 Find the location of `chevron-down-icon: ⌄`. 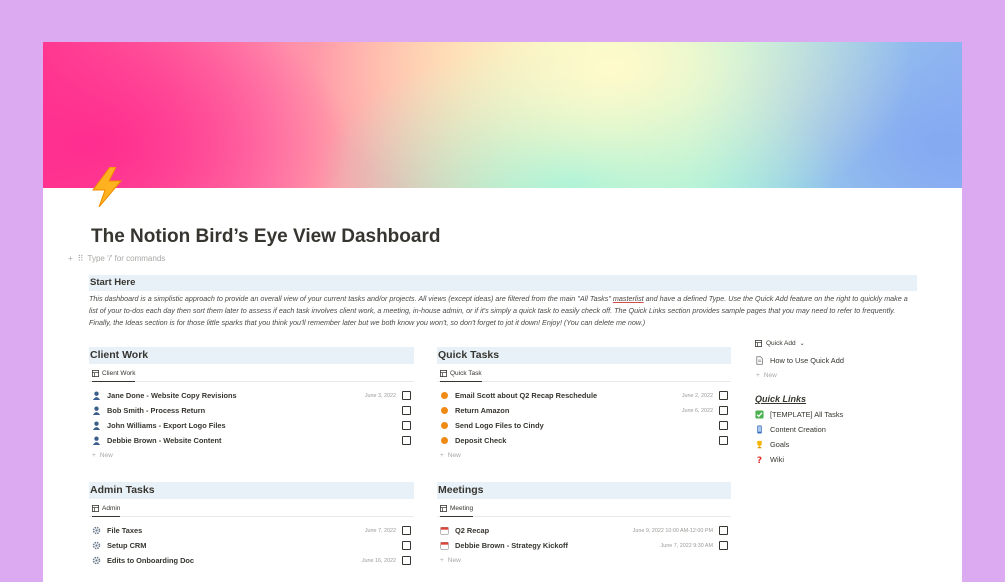

chevron-down-icon: ⌄ is located at coordinates (802, 344).